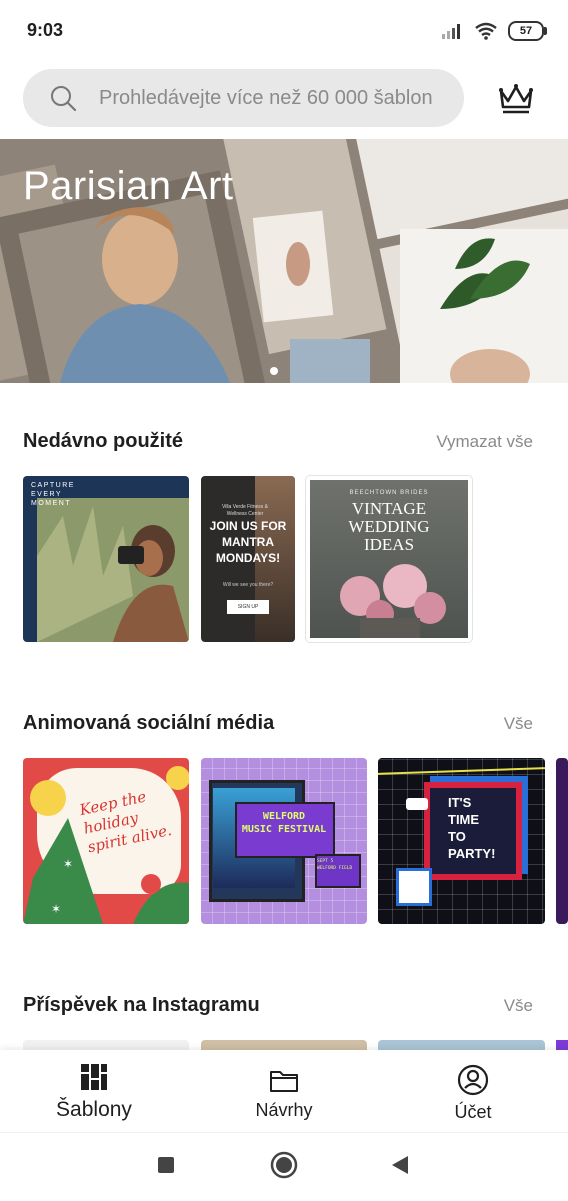 The image size is (568, 1201). What do you see at coordinates (562, 1045) in the screenshot?
I see `instagram-template-partial` at bounding box center [562, 1045].